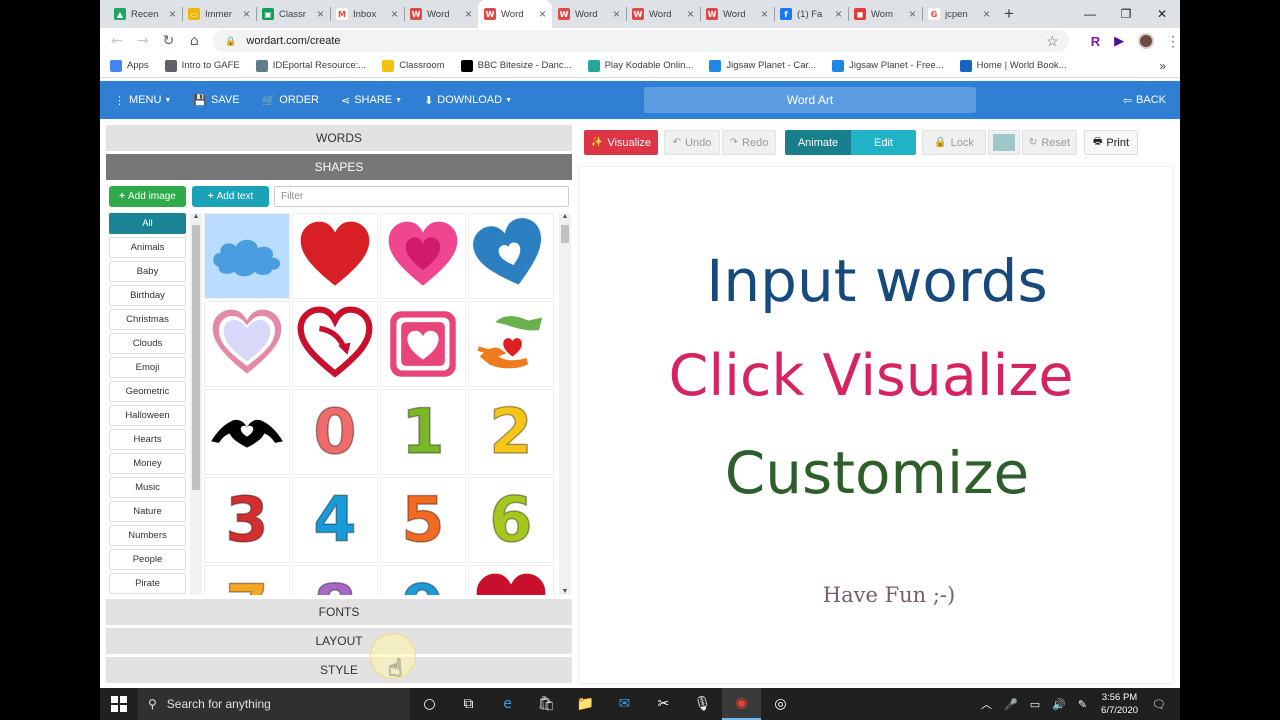  What do you see at coordinates (511, 432) in the screenshot?
I see `number-2-shape: 2` at bounding box center [511, 432].